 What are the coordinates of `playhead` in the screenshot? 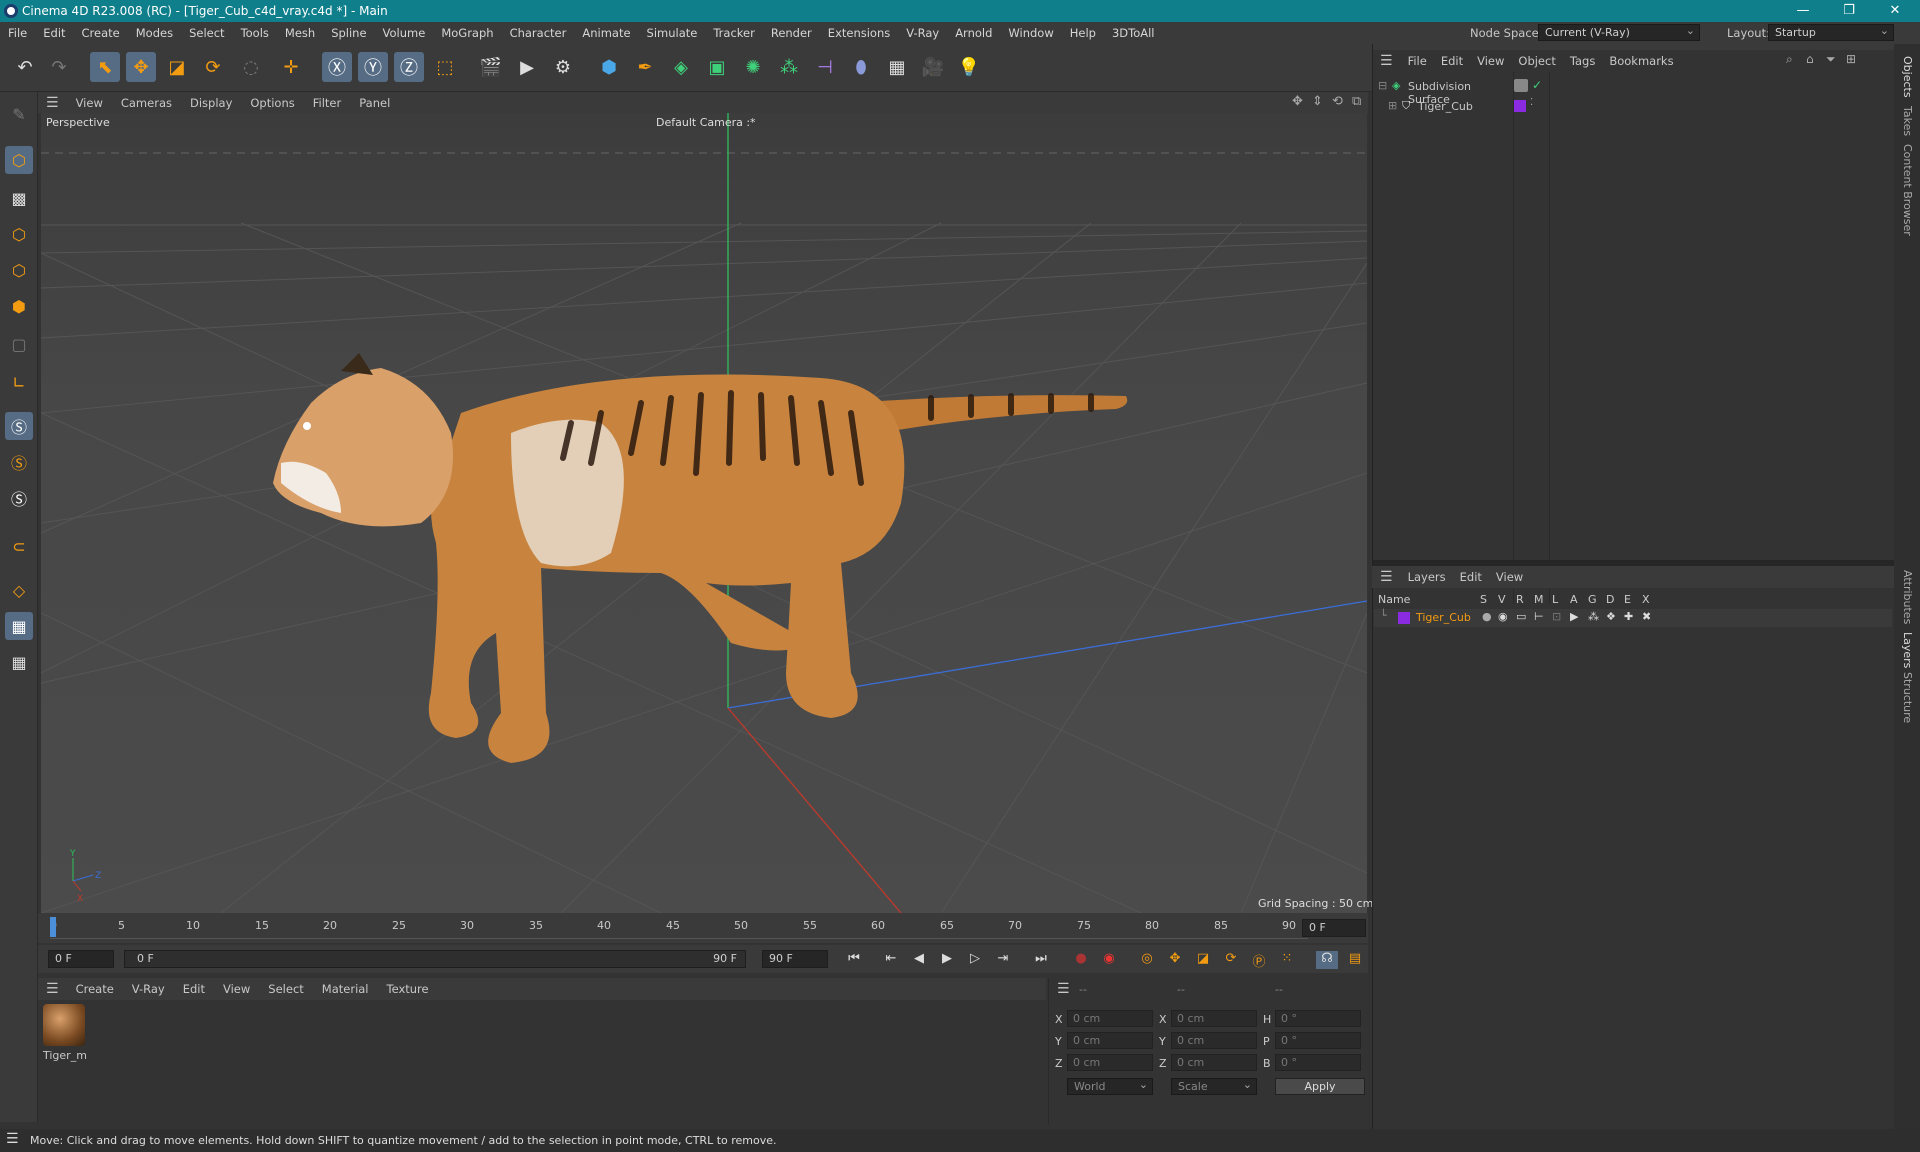 It's located at (53, 927).